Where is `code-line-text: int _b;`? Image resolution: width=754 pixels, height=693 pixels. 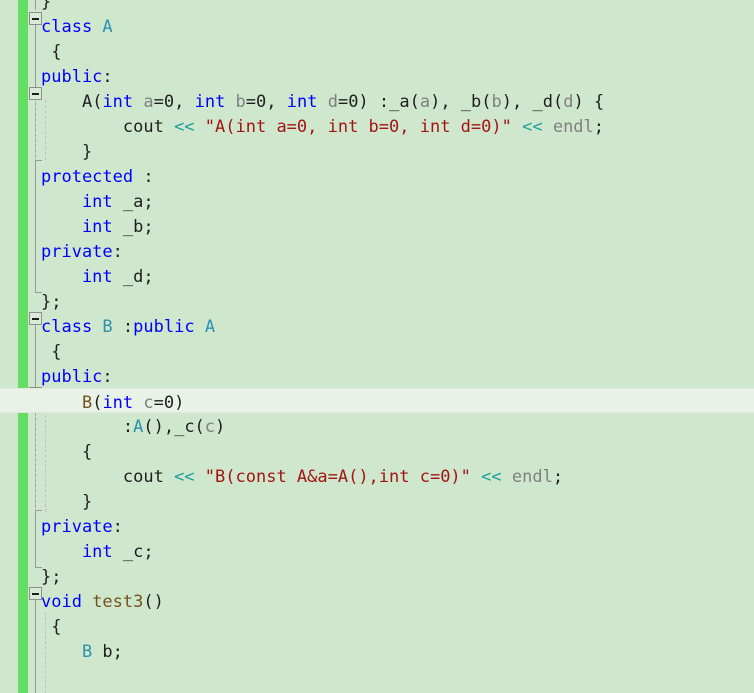
code-line-text: int _b; is located at coordinates (97, 227).